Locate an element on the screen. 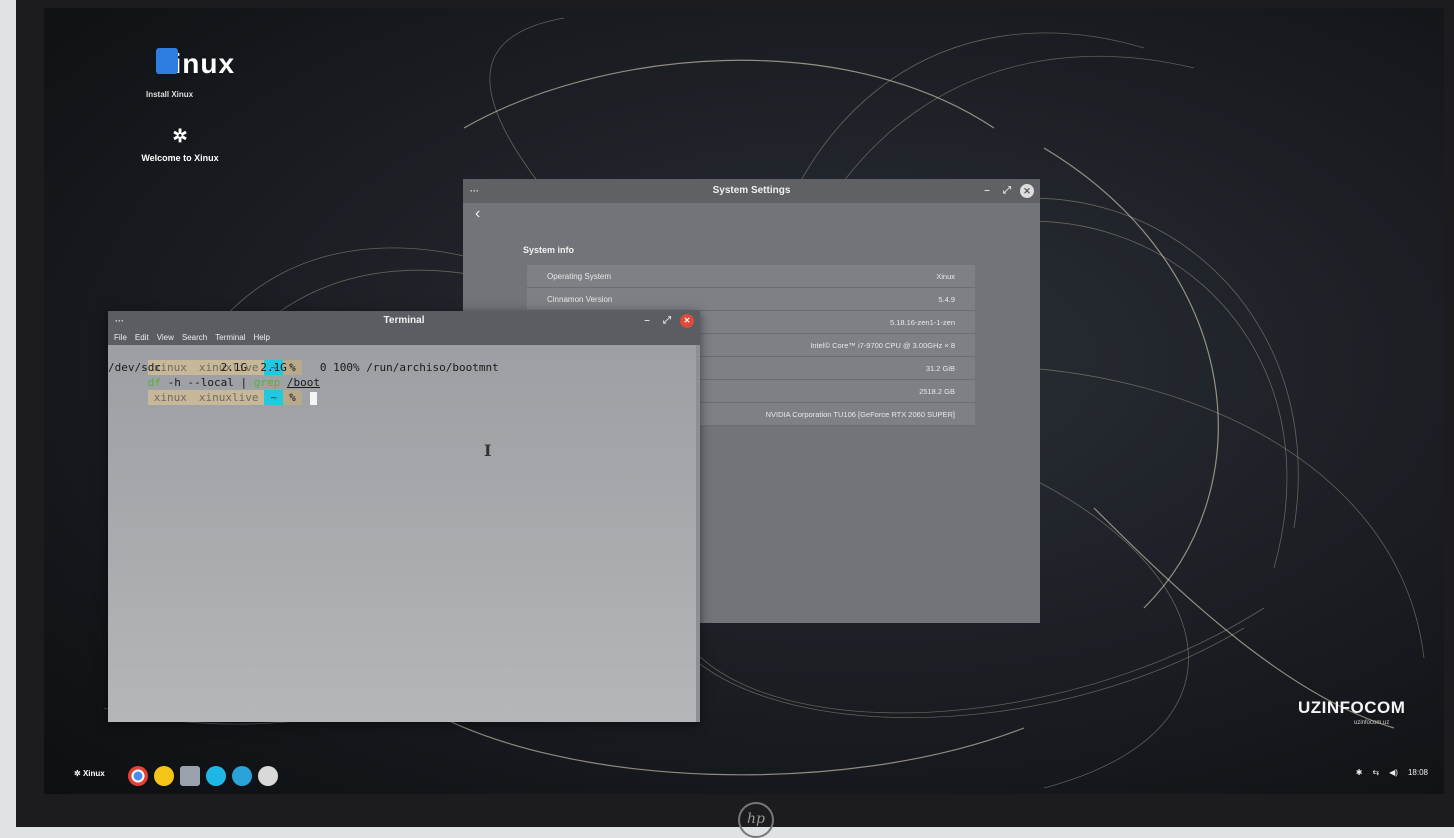 The image size is (1454, 838). download-icon is located at coordinates (167, 61).